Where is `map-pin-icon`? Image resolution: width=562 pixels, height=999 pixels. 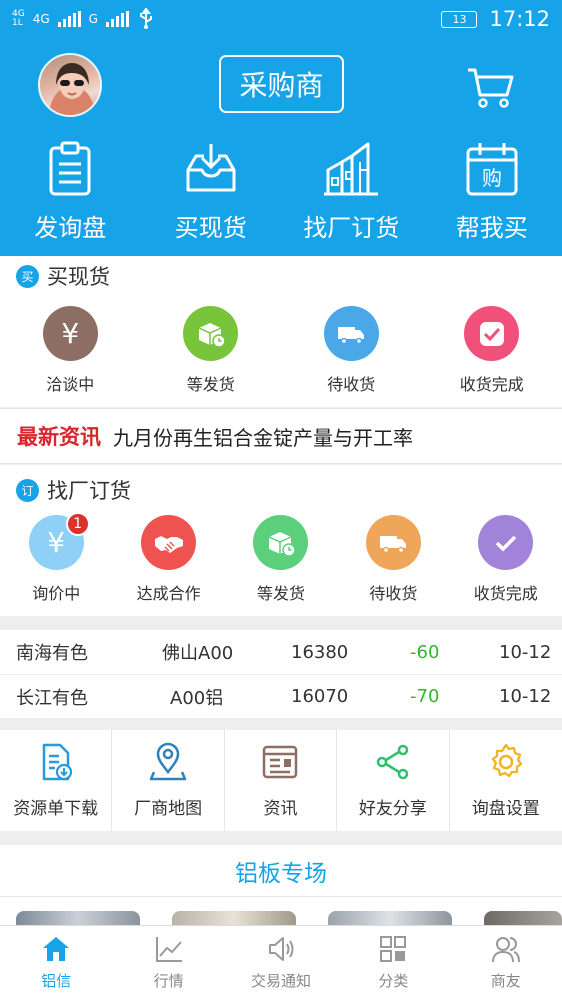 map-pin-icon is located at coordinates (168, 761).